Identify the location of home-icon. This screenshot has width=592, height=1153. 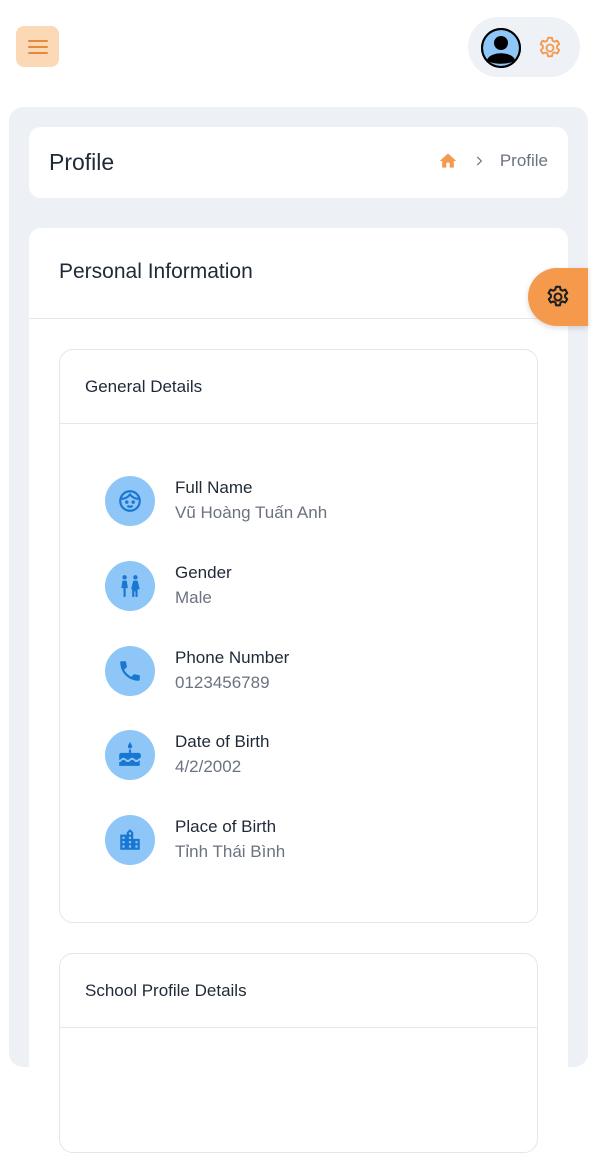
(448, 161).